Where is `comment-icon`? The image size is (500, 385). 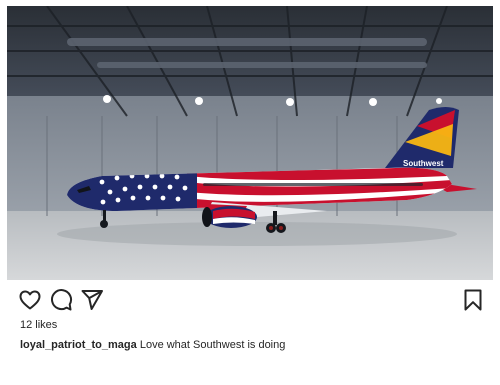
comment-icon is located at coordinates (61, 300).